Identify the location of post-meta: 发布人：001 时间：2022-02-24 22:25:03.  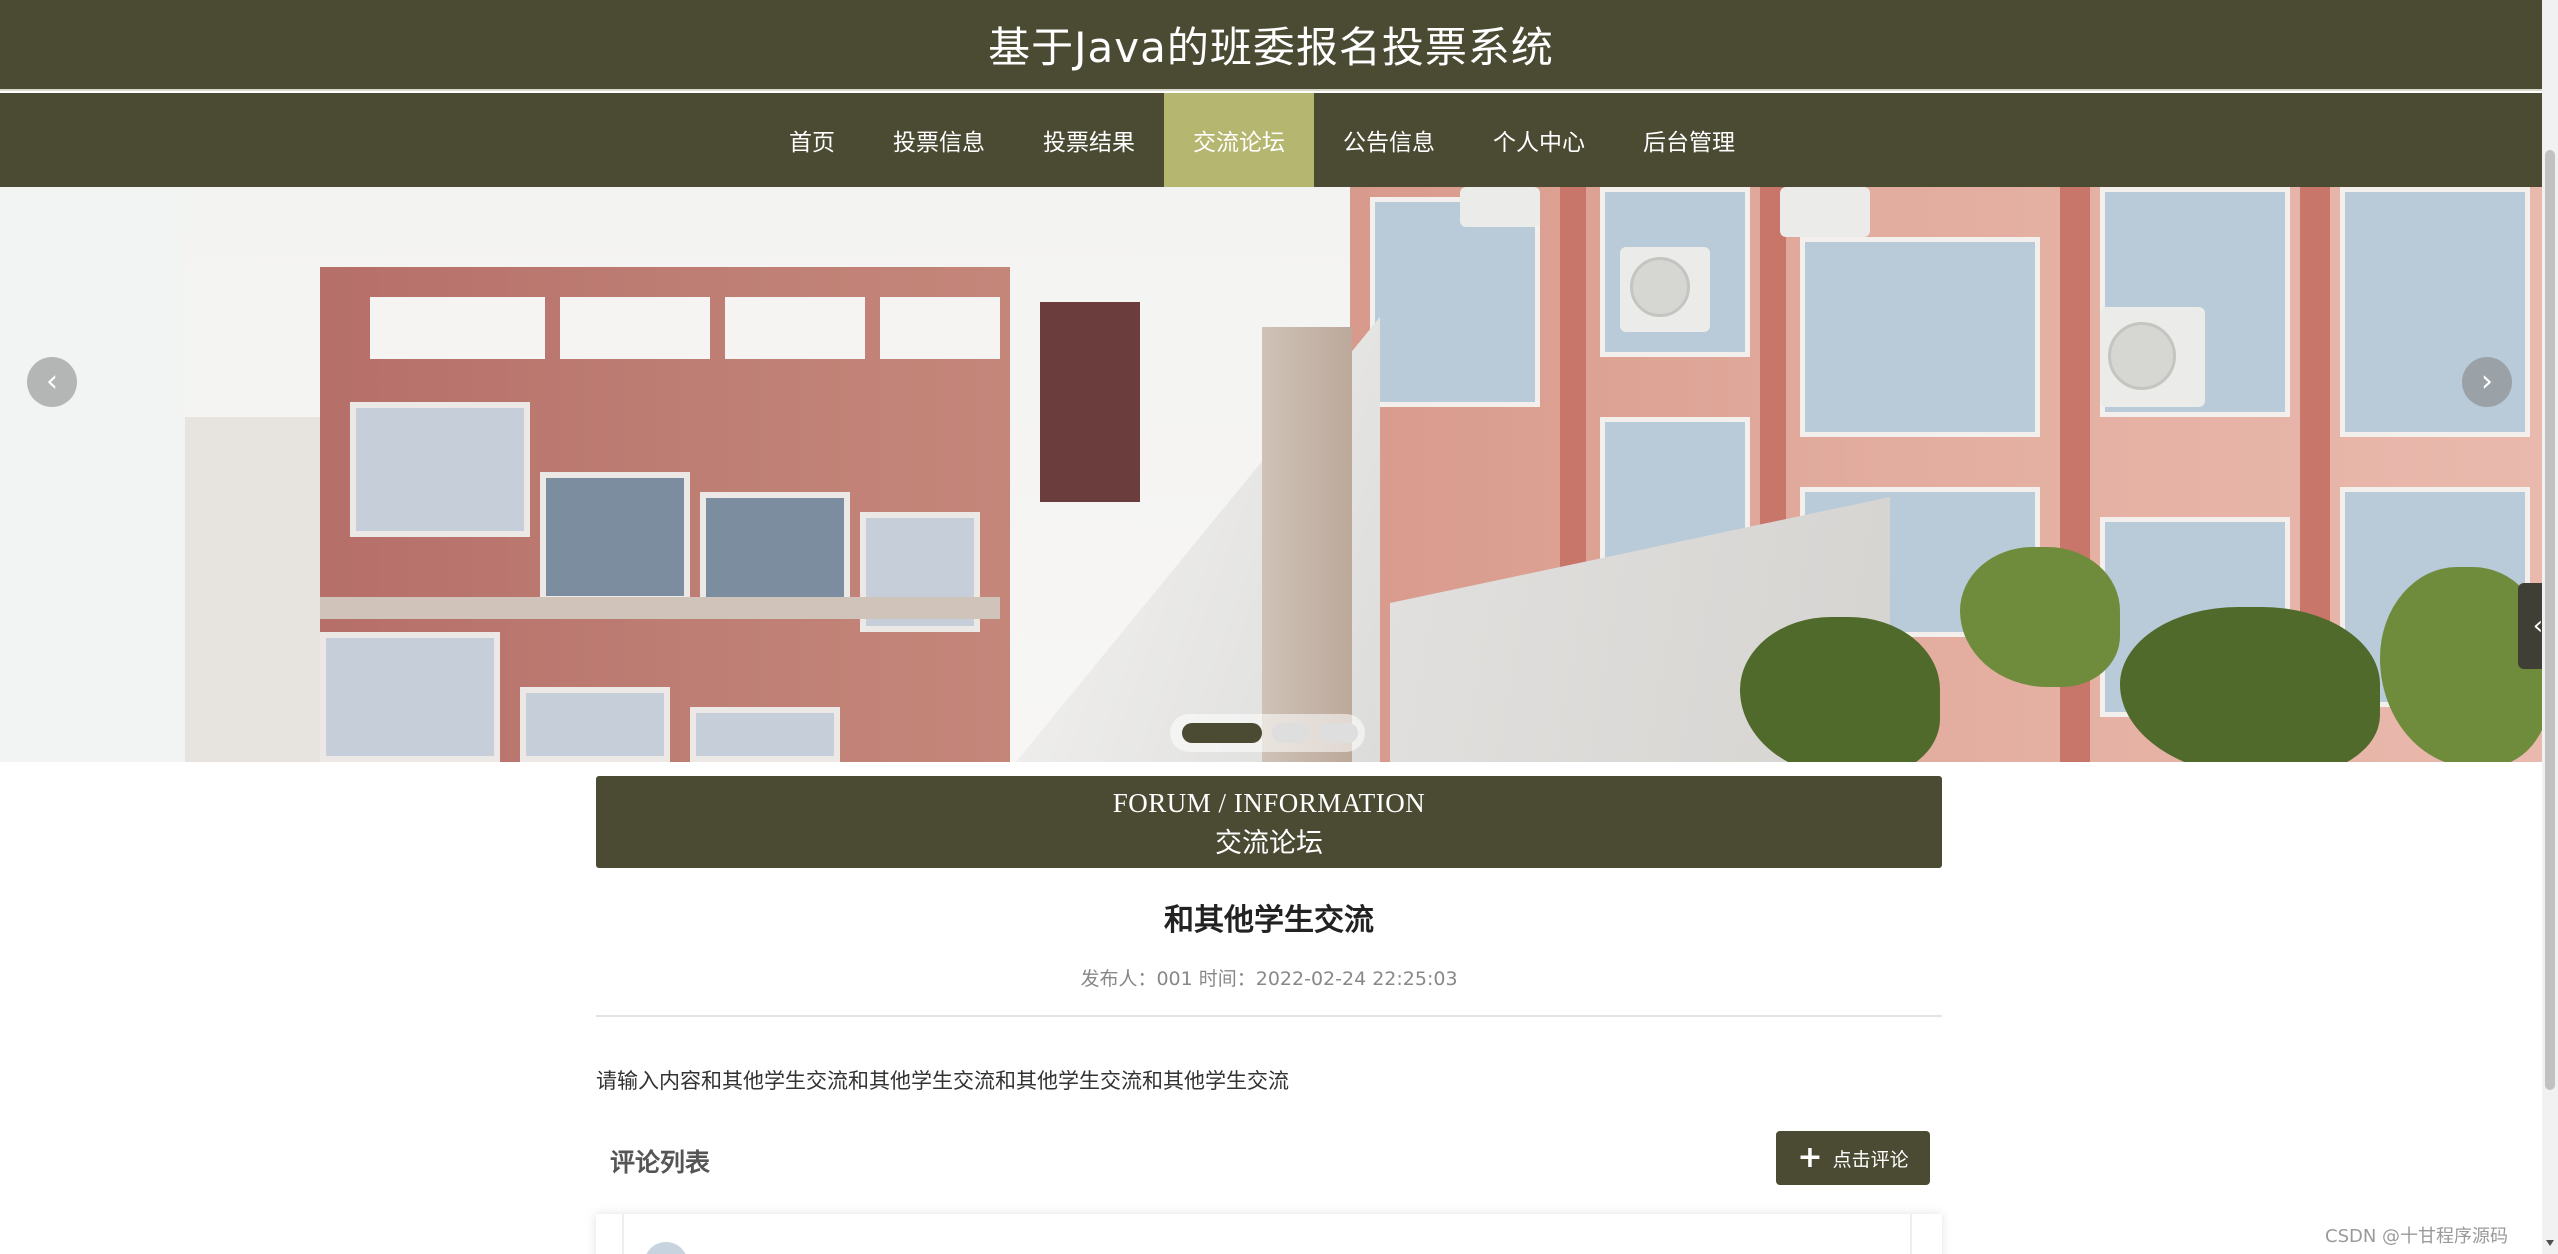
(1269, 979).